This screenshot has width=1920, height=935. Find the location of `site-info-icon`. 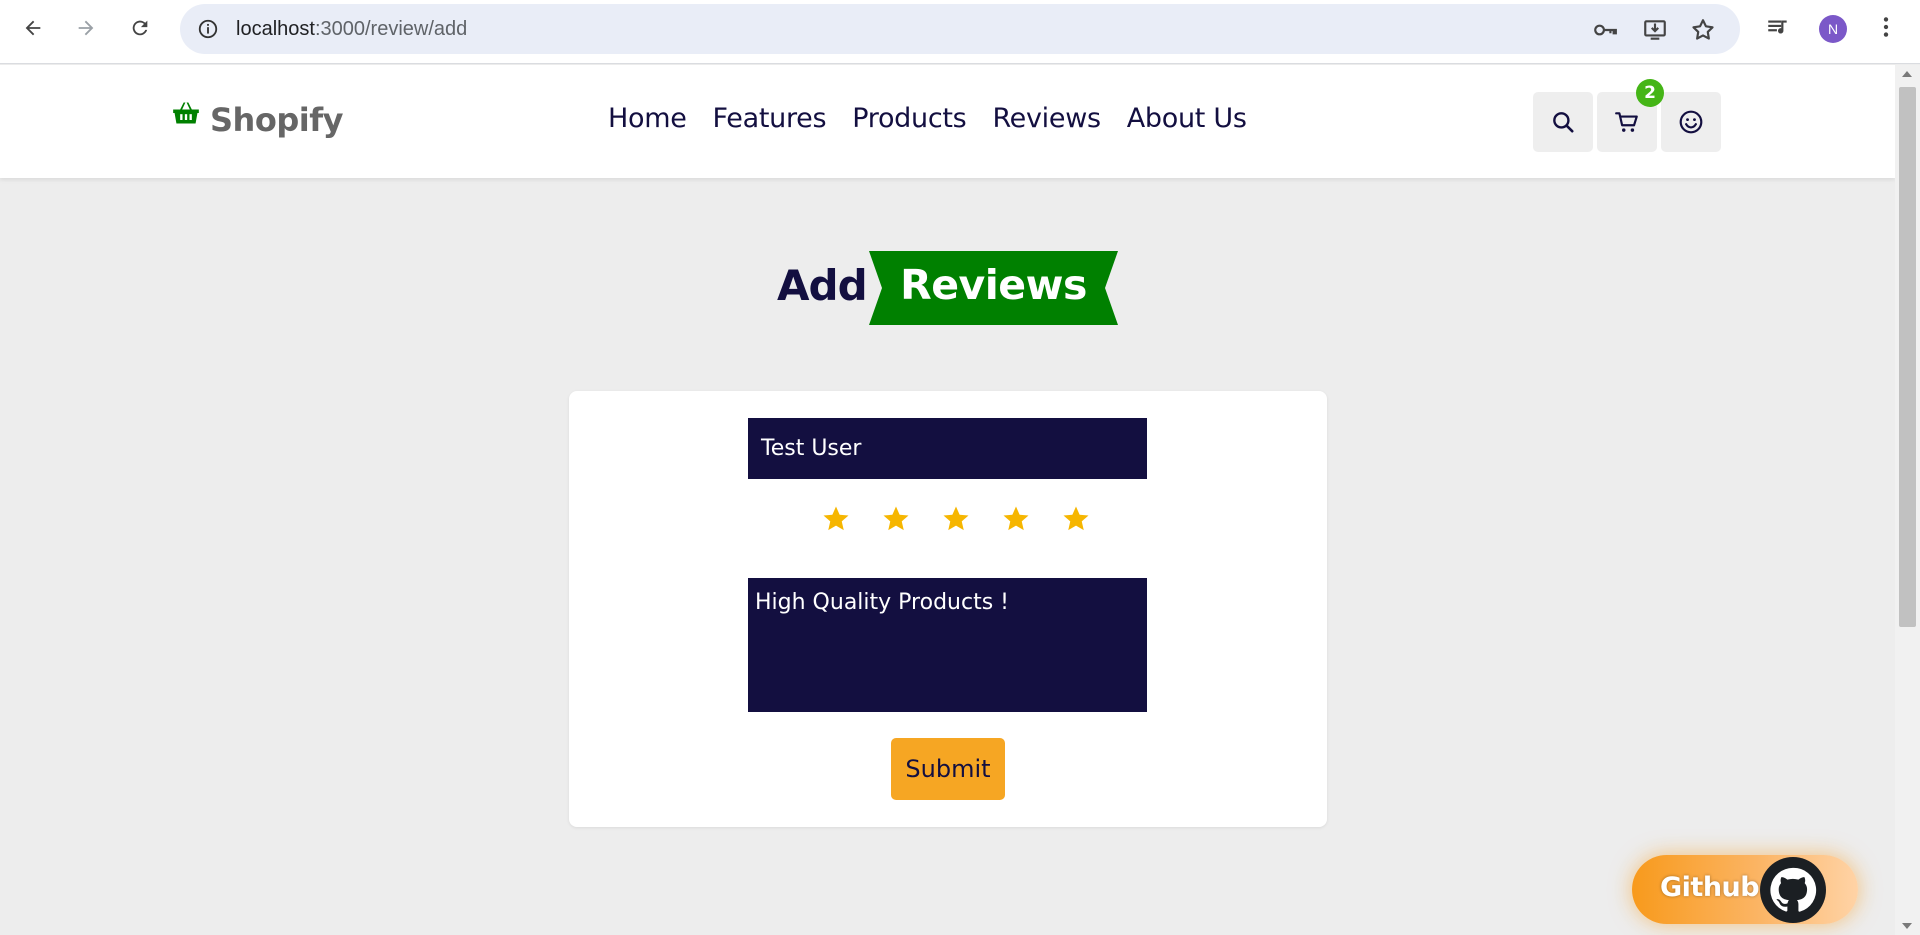

site-info-icon is located at coordinates (208, 29).